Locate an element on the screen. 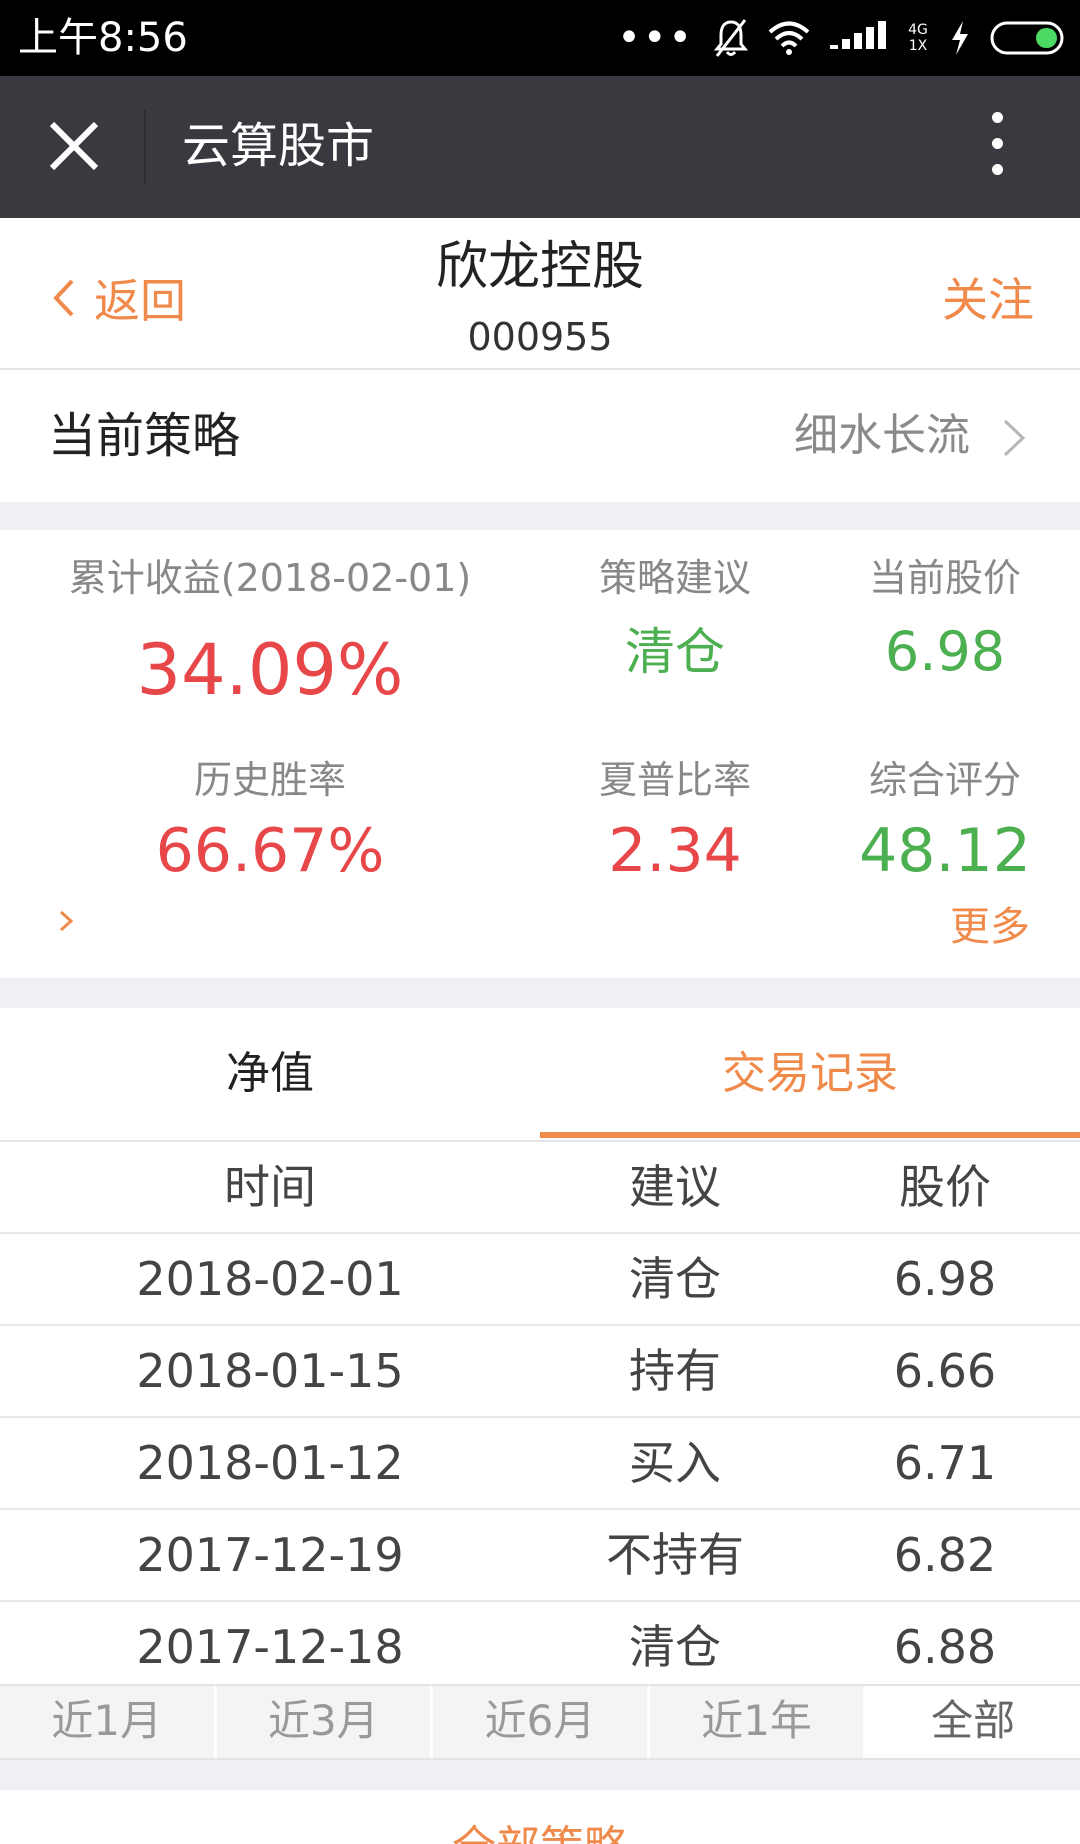 Image resolution: width=1080 pixels, height=1844 pixels. stock-code: 000955 is located at coordinates (540, 337).